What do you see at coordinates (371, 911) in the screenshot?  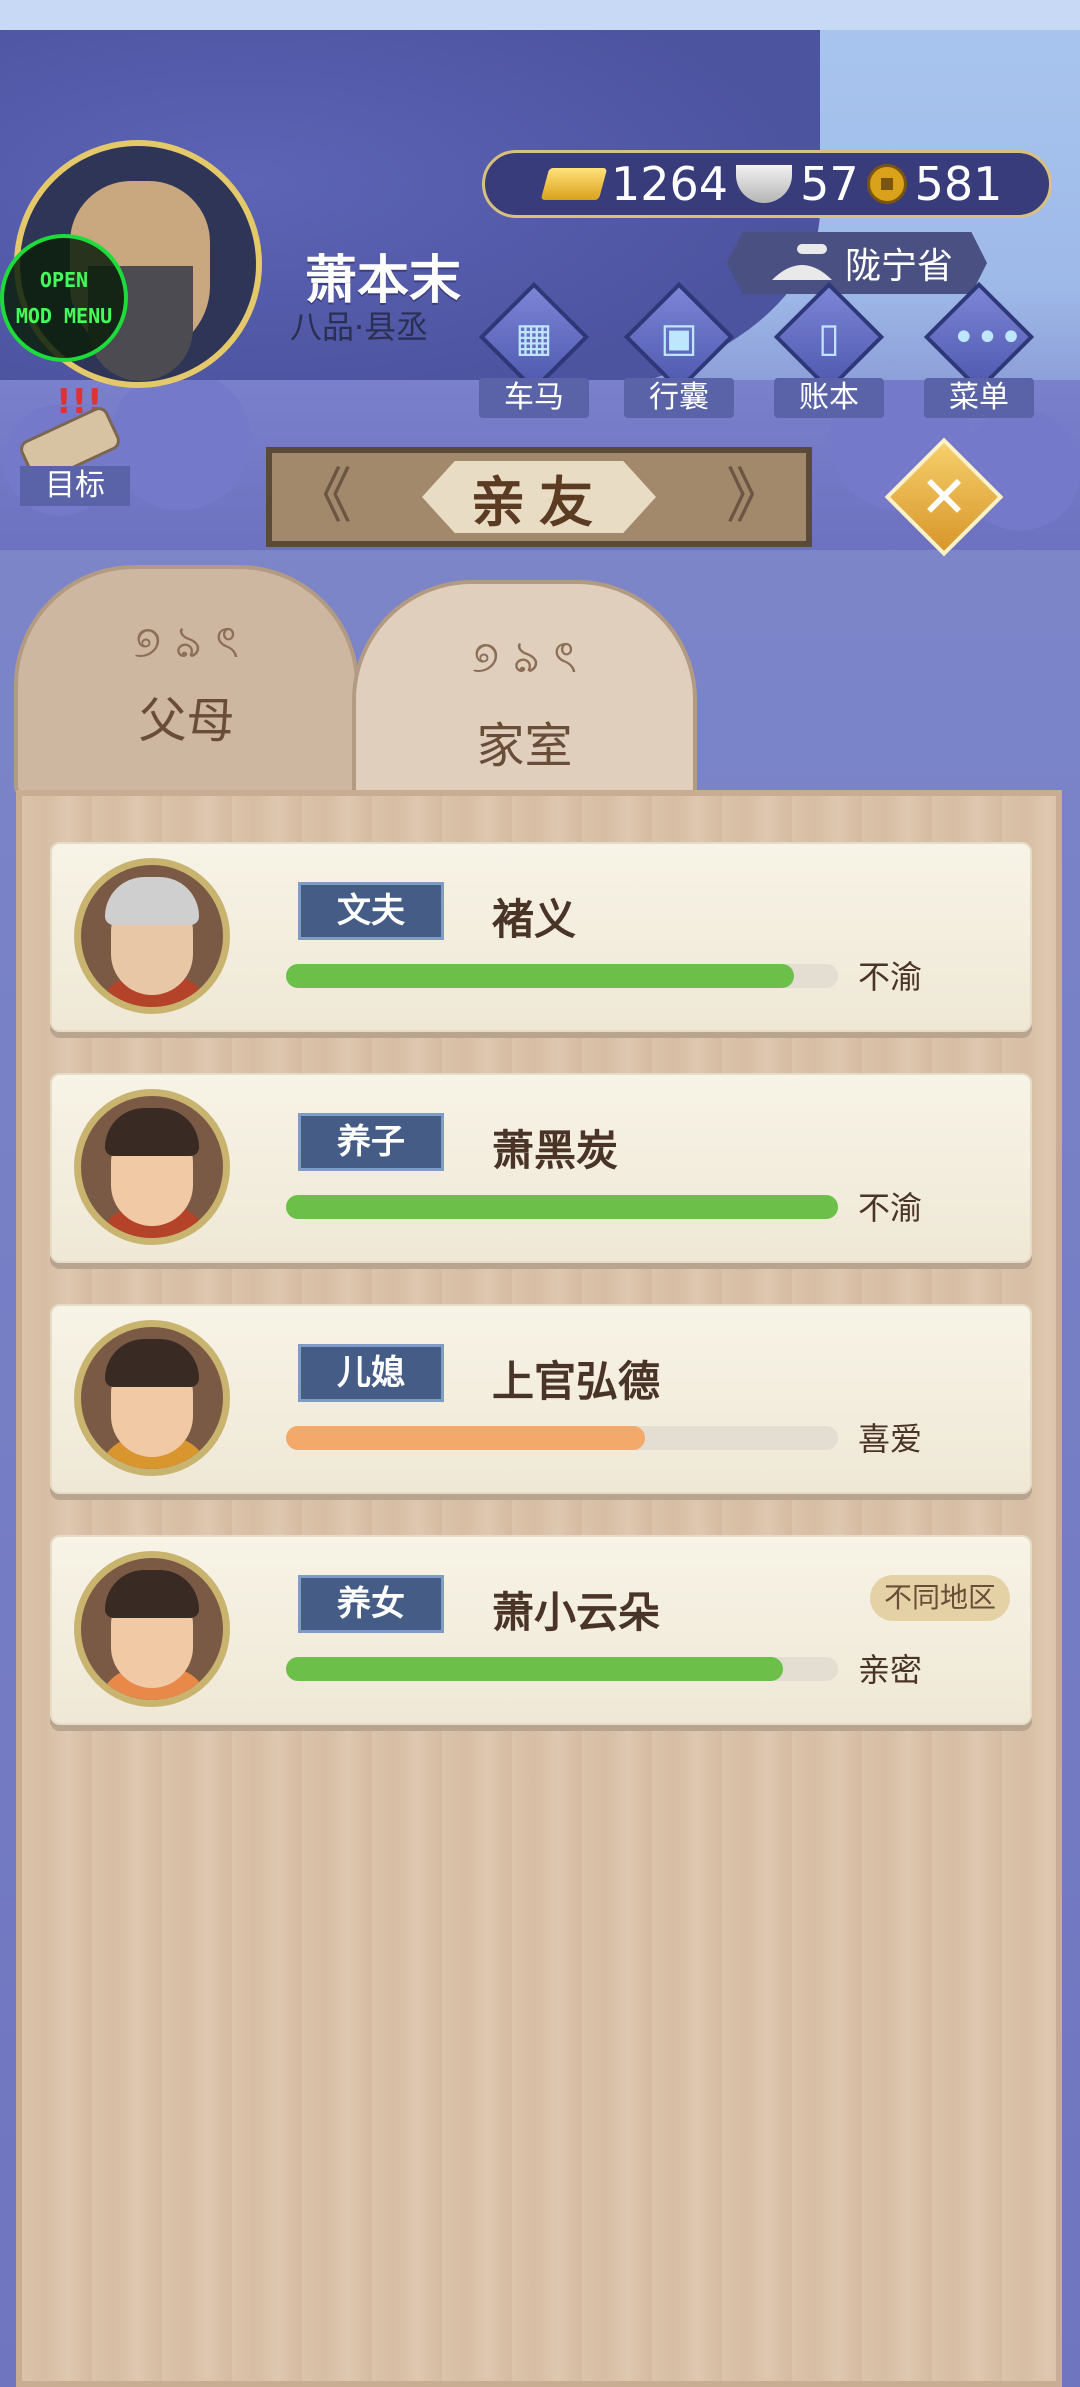 I see `relation-tag: 文夫` at bounding box center [371, 911].